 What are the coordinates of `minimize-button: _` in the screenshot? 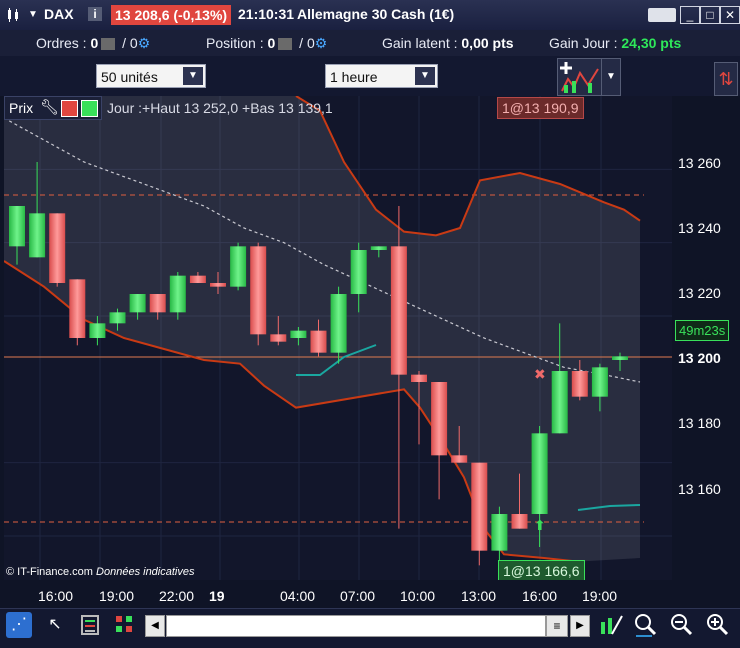 It's located at (690, 15).